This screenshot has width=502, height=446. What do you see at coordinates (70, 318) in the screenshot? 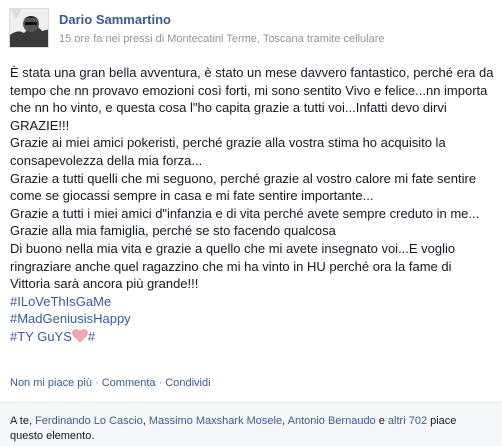
I see `hashtag-link: #MadGeniusisHappy` at bounding box center [70, 318].